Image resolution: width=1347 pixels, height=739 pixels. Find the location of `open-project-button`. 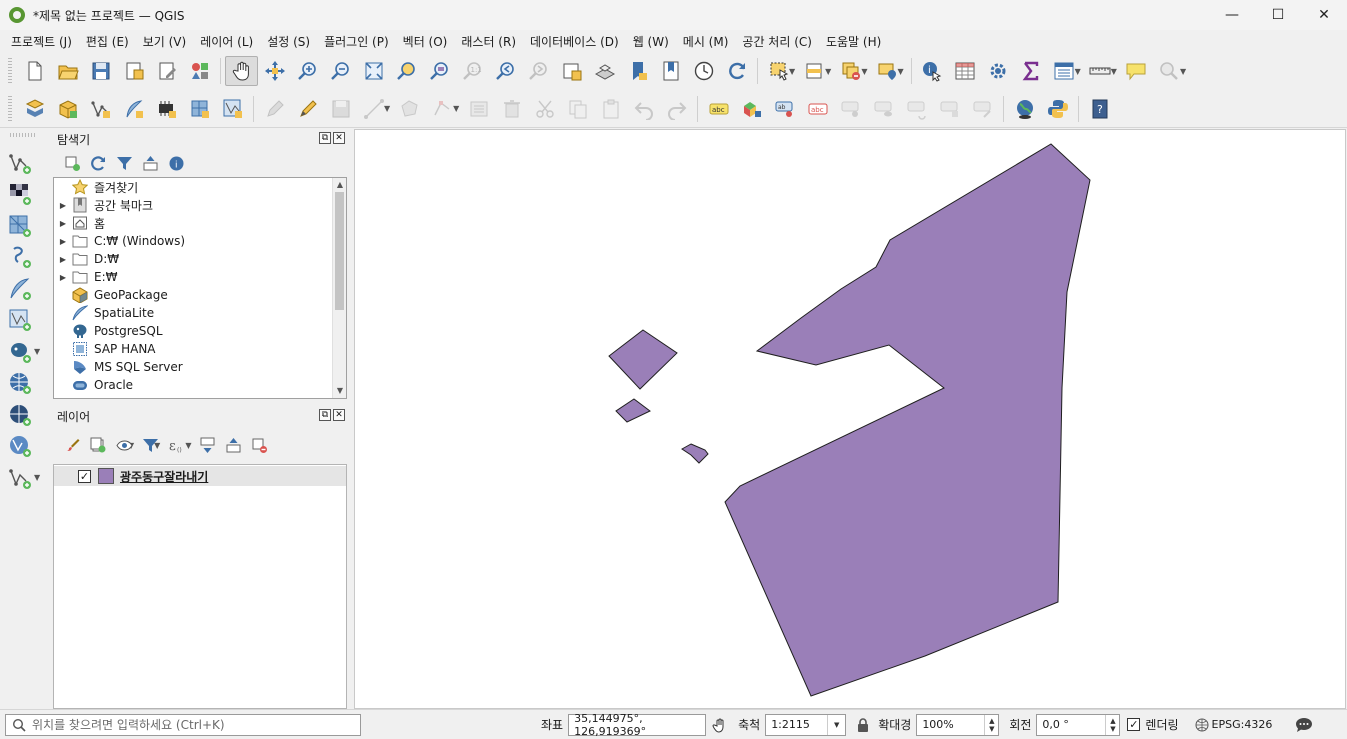

open-project-button is located at coordinates (67, 71).